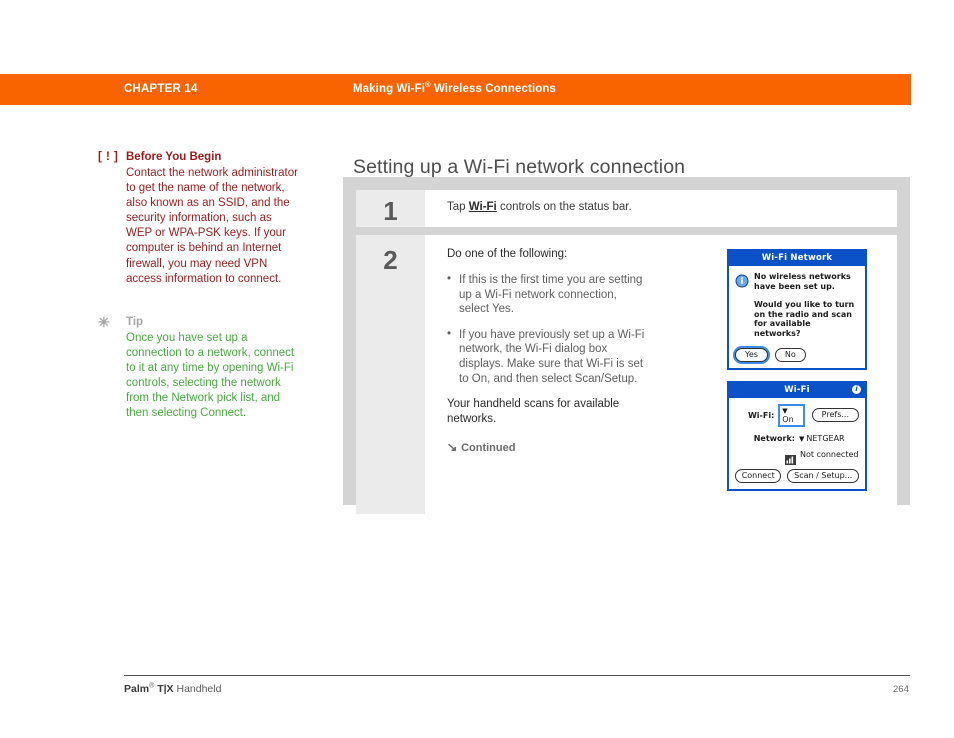  I want to click on wifi-dialog-title: Wi-Fi i, so click(797, 390).